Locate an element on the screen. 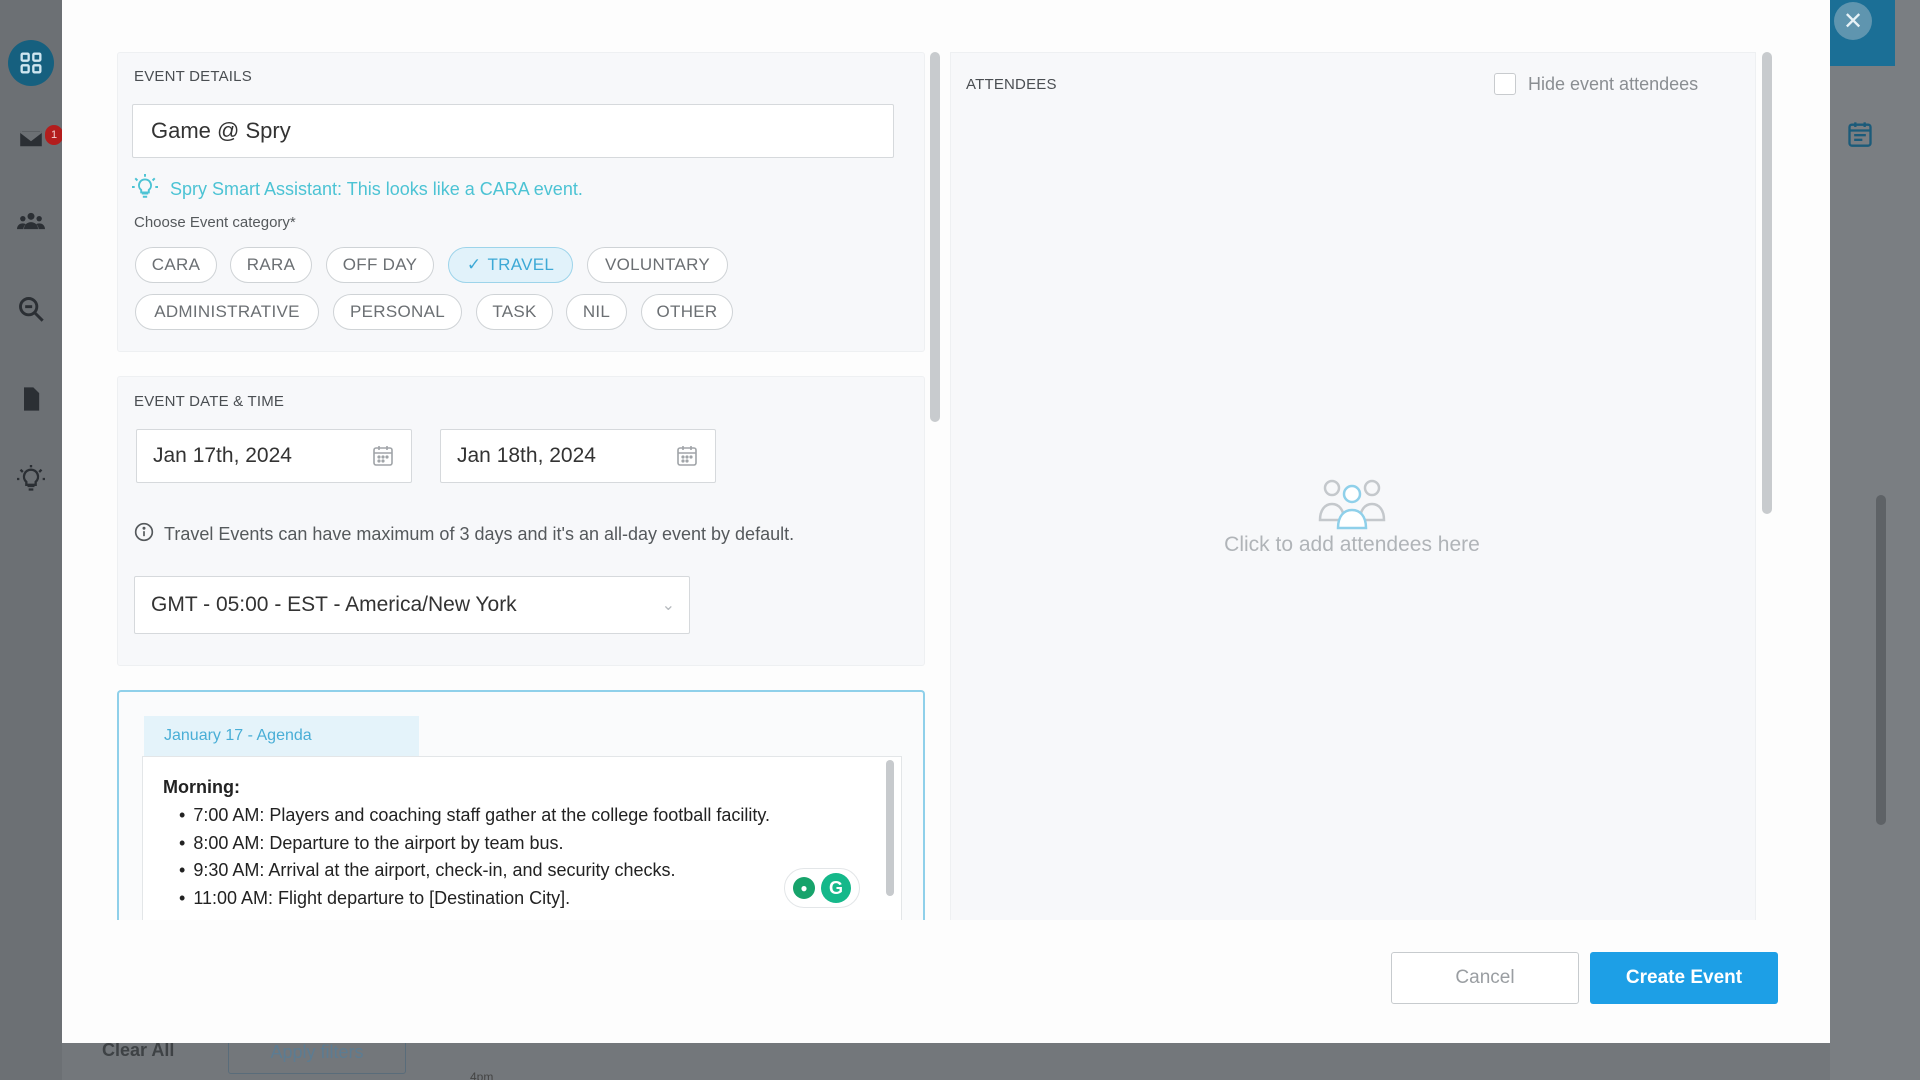  agenda-tab: January 17 - Agenda is located at coordinates (281, 736).